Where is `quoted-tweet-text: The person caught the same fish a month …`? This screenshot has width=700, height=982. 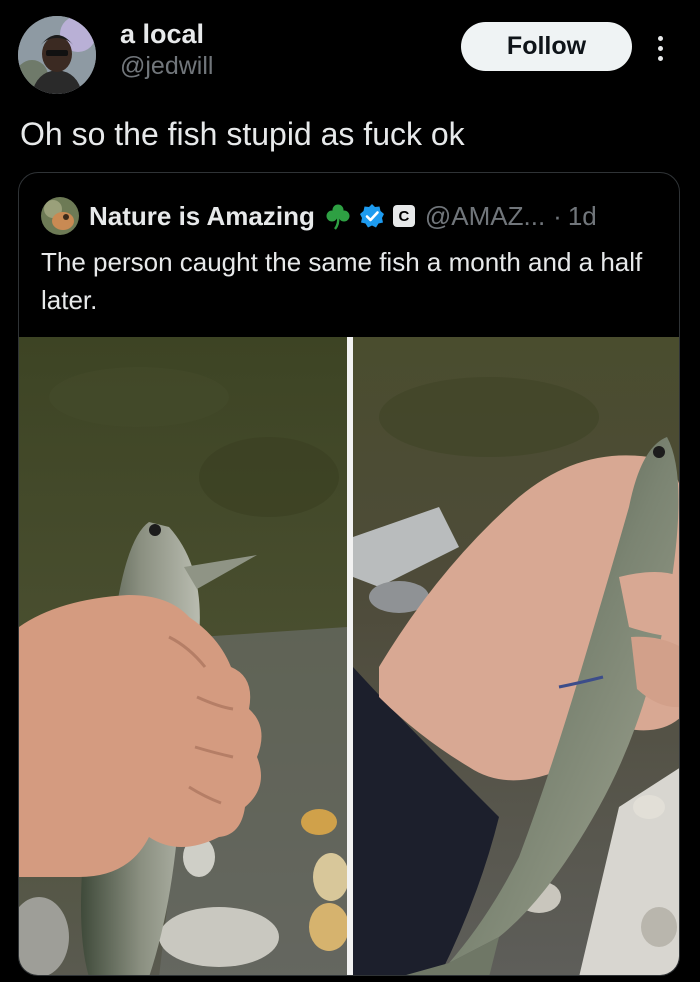 quoted-tweet-text: The person caught the same fish a month … is located at coordinates (342, 281).